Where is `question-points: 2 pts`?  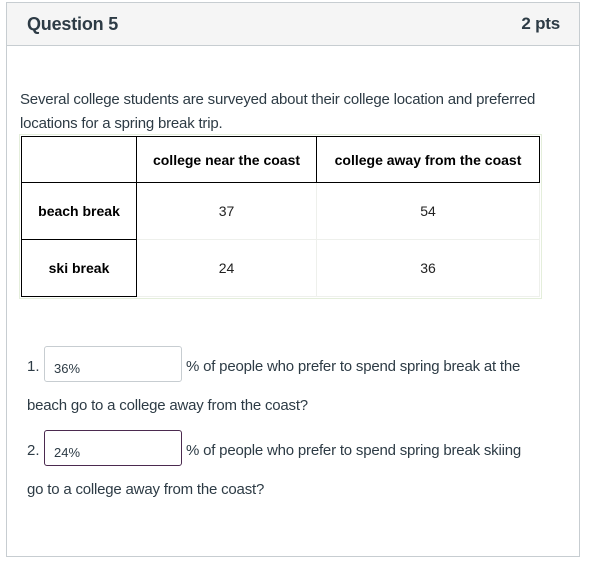 question-points: 2 pts is located at coordinates (540, 23).